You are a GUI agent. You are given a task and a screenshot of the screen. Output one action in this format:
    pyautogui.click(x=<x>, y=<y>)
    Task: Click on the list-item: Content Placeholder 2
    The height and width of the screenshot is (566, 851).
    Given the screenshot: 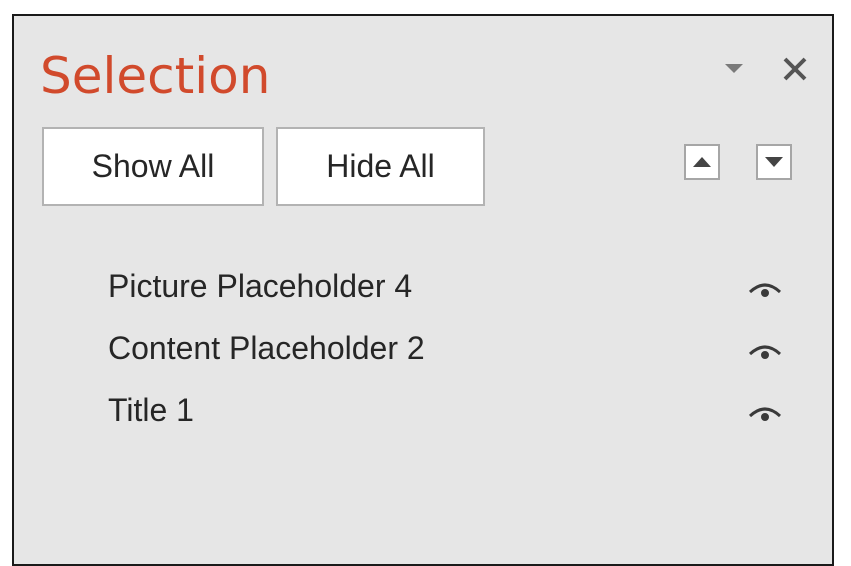 What is the action you would take?
    pyautogui.click(x=423, y=353)
    